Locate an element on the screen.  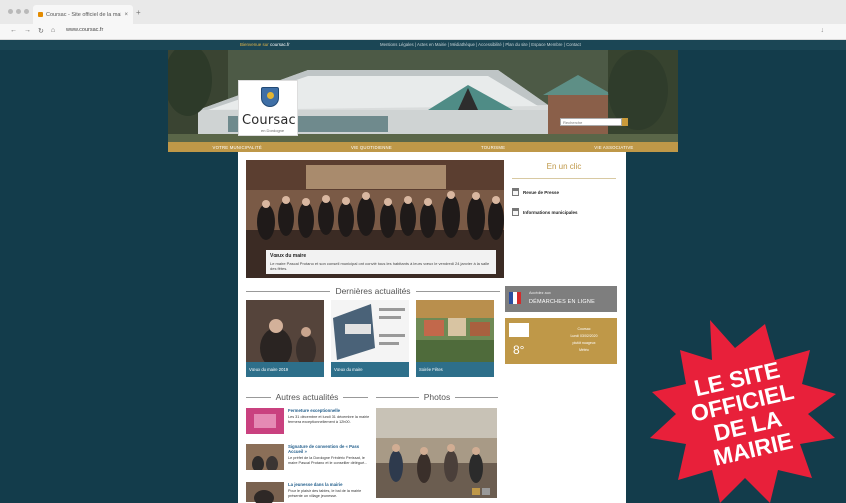
news-card-caption: Vœux du maire 2019 is located at coordinates (285, 369).